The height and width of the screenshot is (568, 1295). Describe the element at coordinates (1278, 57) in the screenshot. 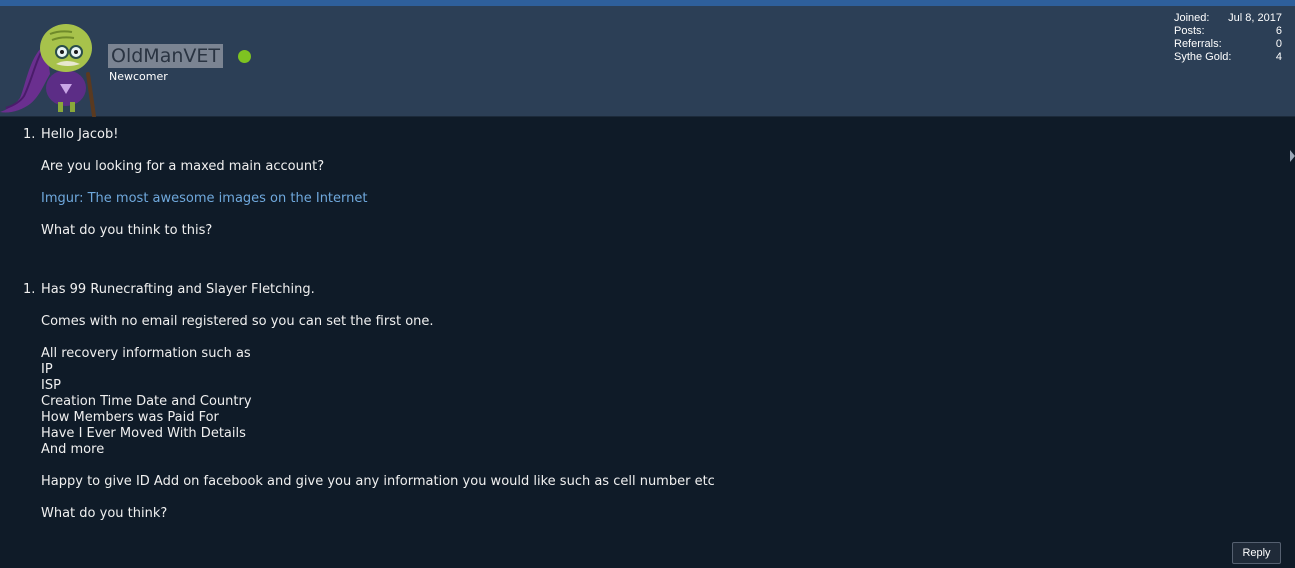

I see `stat-gold-value: 4` at that location.